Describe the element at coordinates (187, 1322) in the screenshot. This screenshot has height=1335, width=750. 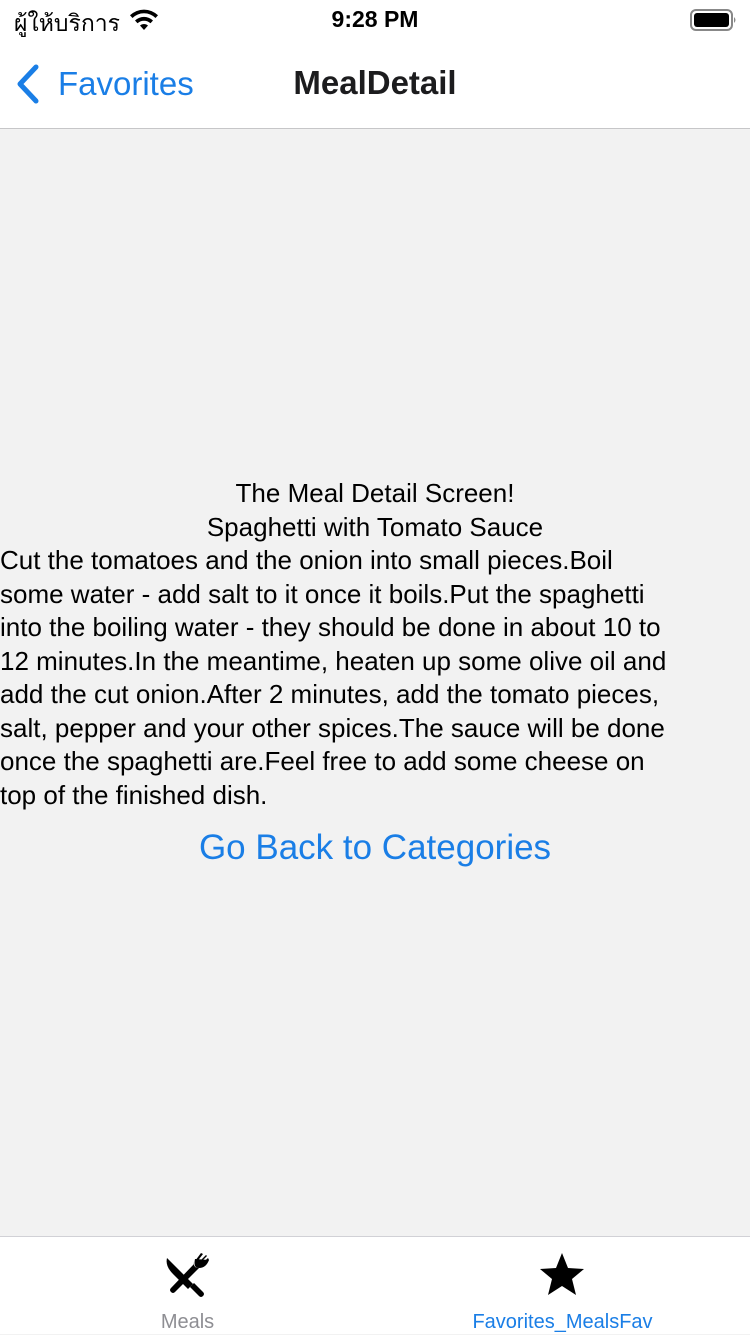
I see `tab-meals-label: Meals` at that location.